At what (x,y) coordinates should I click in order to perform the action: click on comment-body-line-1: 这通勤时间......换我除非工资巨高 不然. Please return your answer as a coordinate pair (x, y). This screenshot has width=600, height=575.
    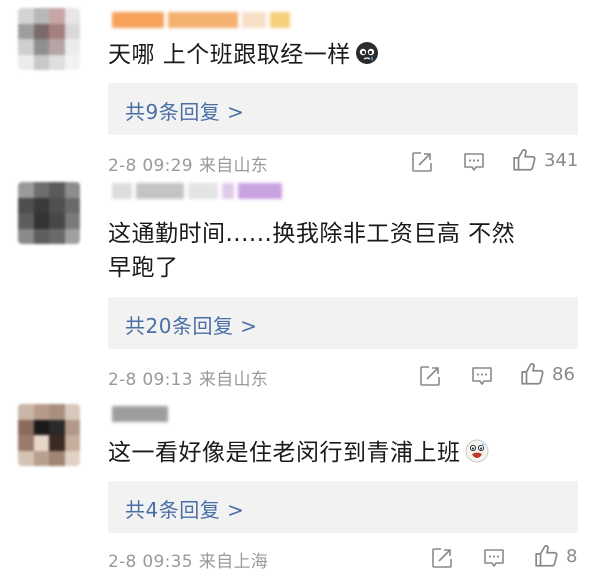
    Looking at the image, I should click on (312, 234).